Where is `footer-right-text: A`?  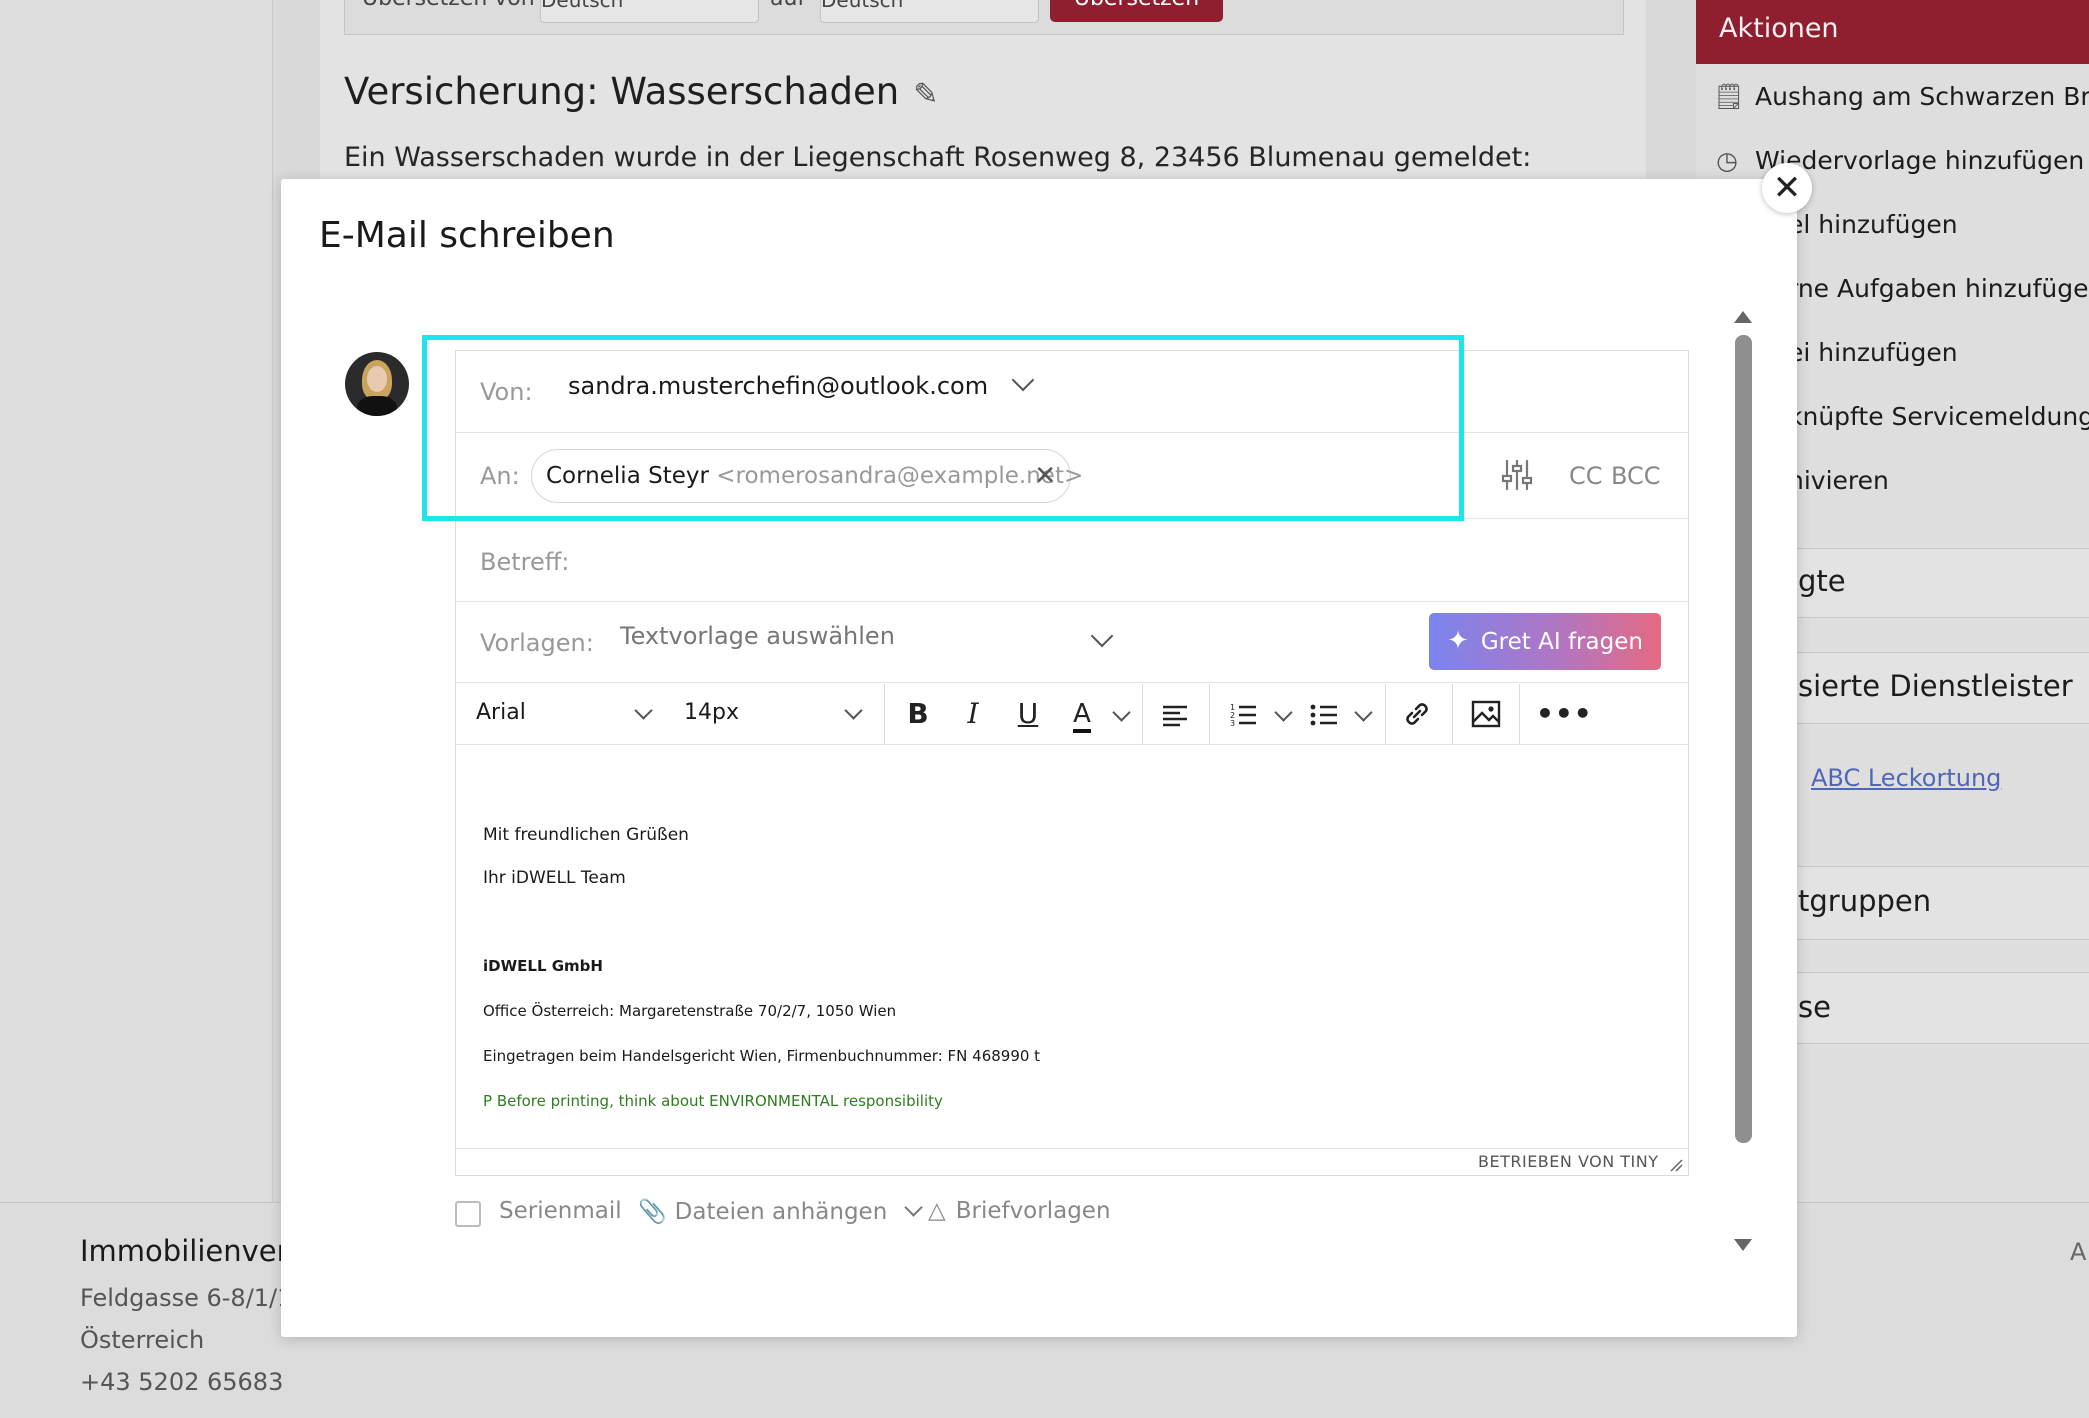
footer-right-text: A is located at coordinates (2078, 1252).